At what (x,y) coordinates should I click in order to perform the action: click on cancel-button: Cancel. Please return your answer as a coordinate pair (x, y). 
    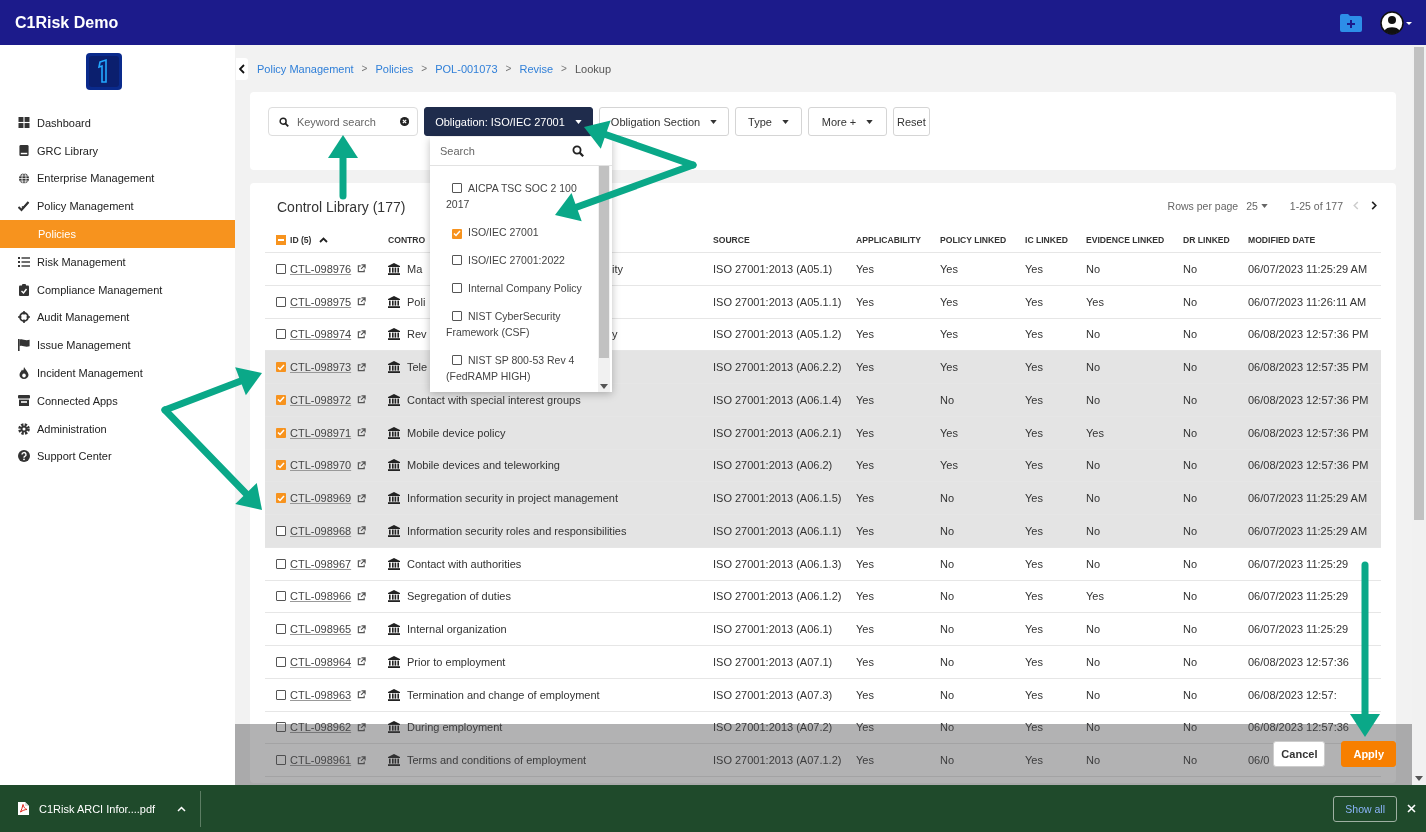
    Looking at the image, I should click on (1299, 754).